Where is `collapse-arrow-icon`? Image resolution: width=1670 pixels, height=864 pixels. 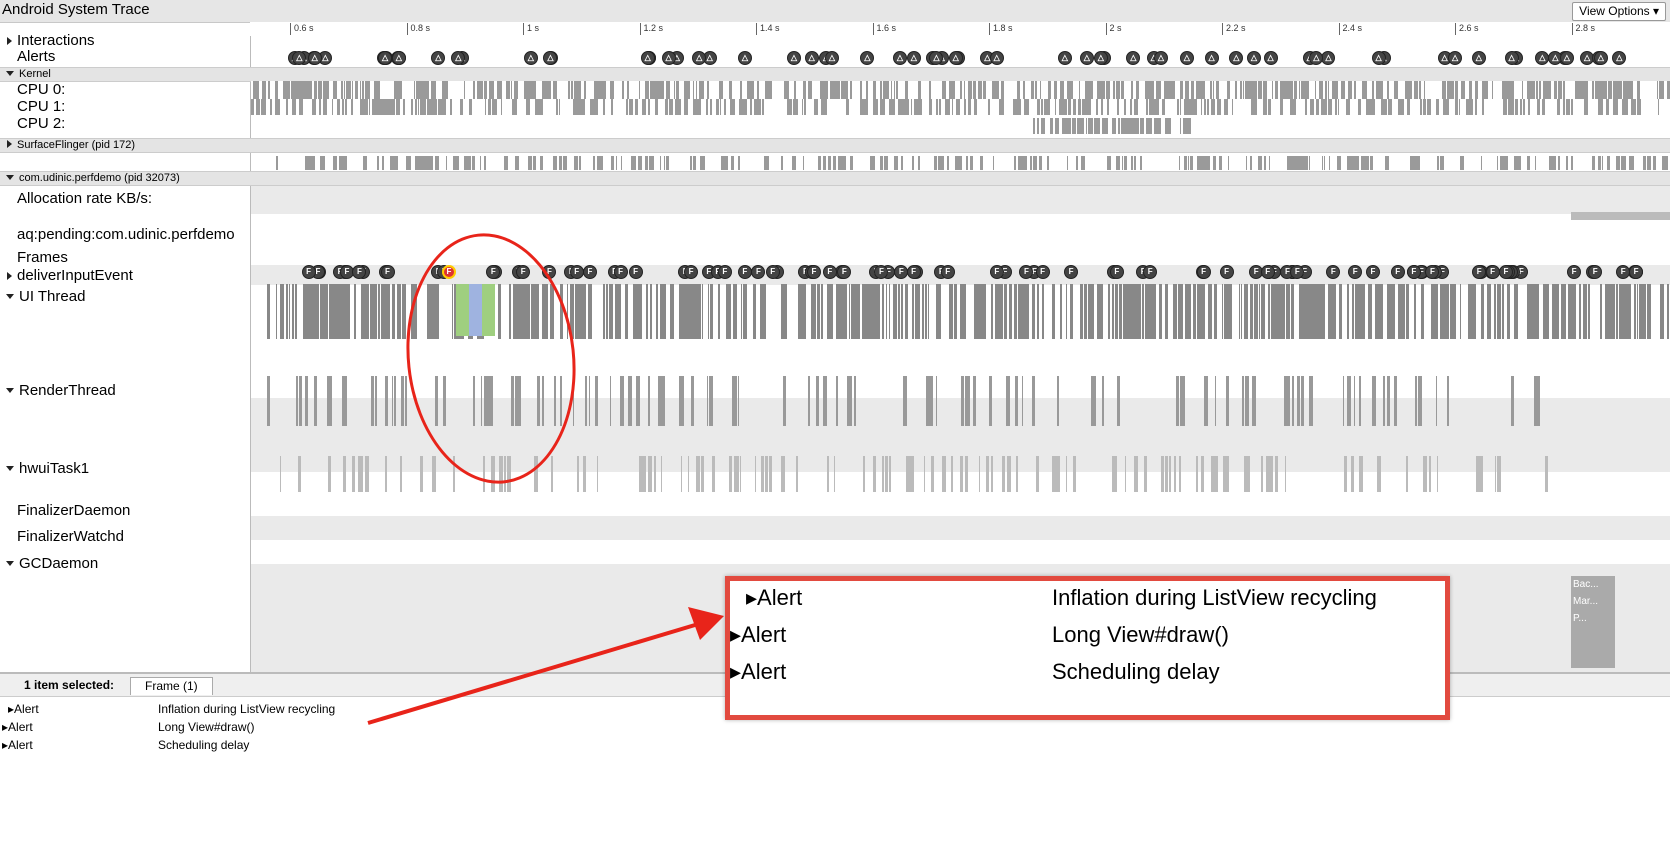 collapse-arrow-icon is located at coordinates (10, 73).